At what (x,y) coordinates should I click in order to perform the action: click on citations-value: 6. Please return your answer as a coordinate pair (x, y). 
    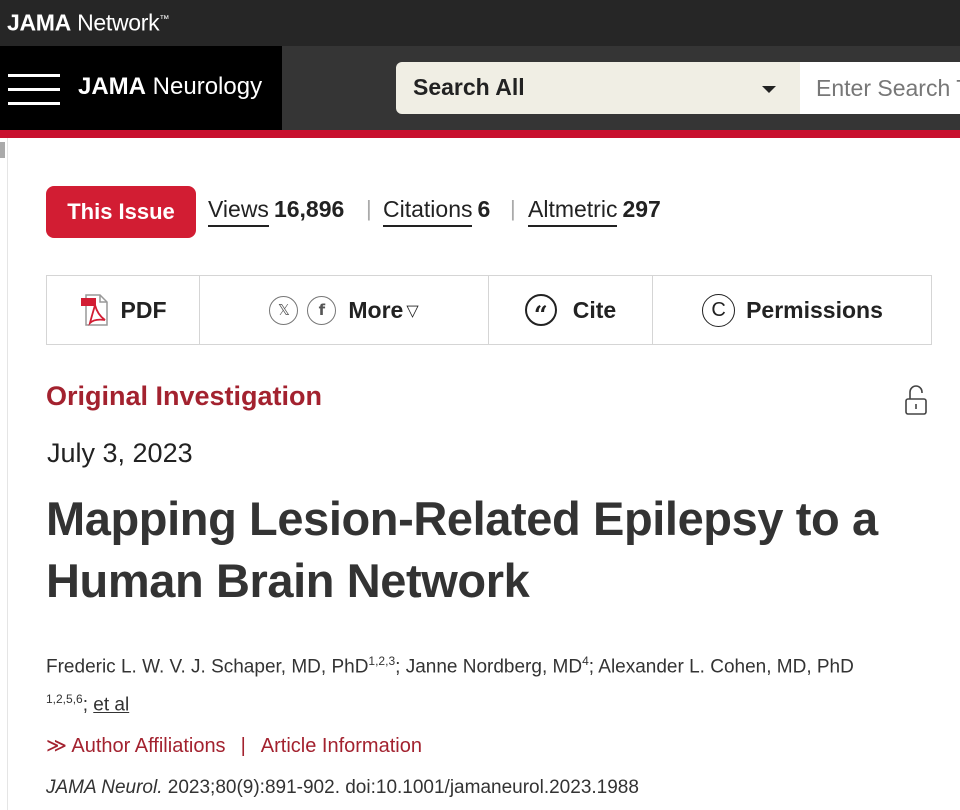
    Looking at the image, I should click on (484, 209).